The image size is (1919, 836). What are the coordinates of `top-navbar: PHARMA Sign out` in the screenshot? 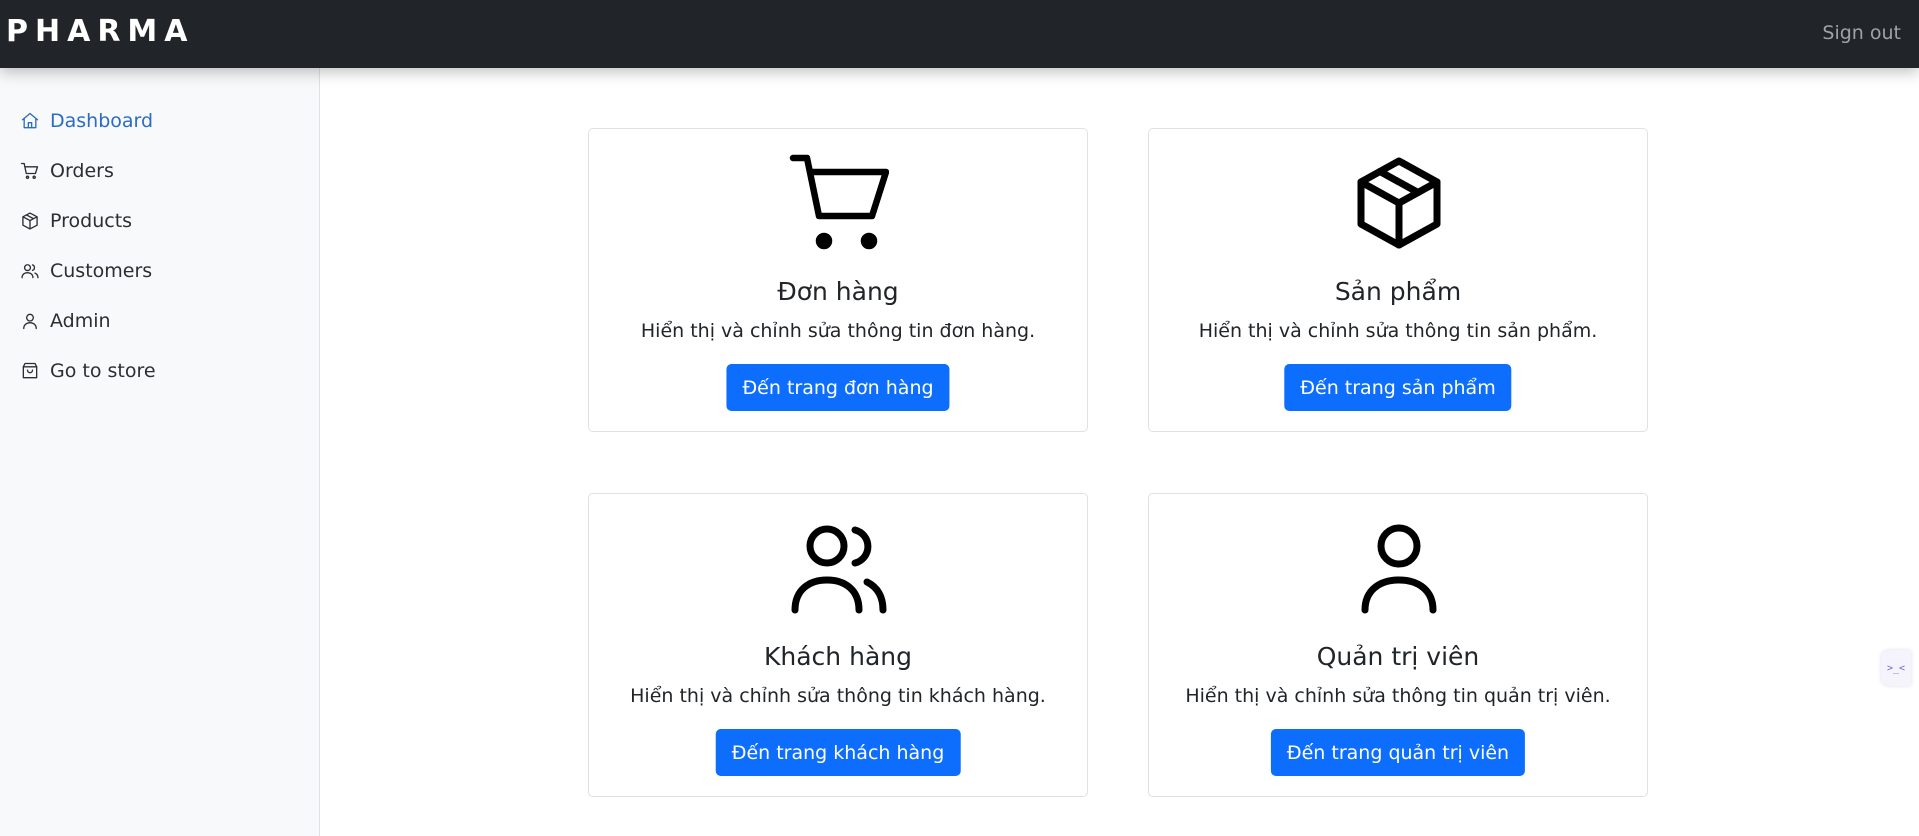 It's located at (959, 34).